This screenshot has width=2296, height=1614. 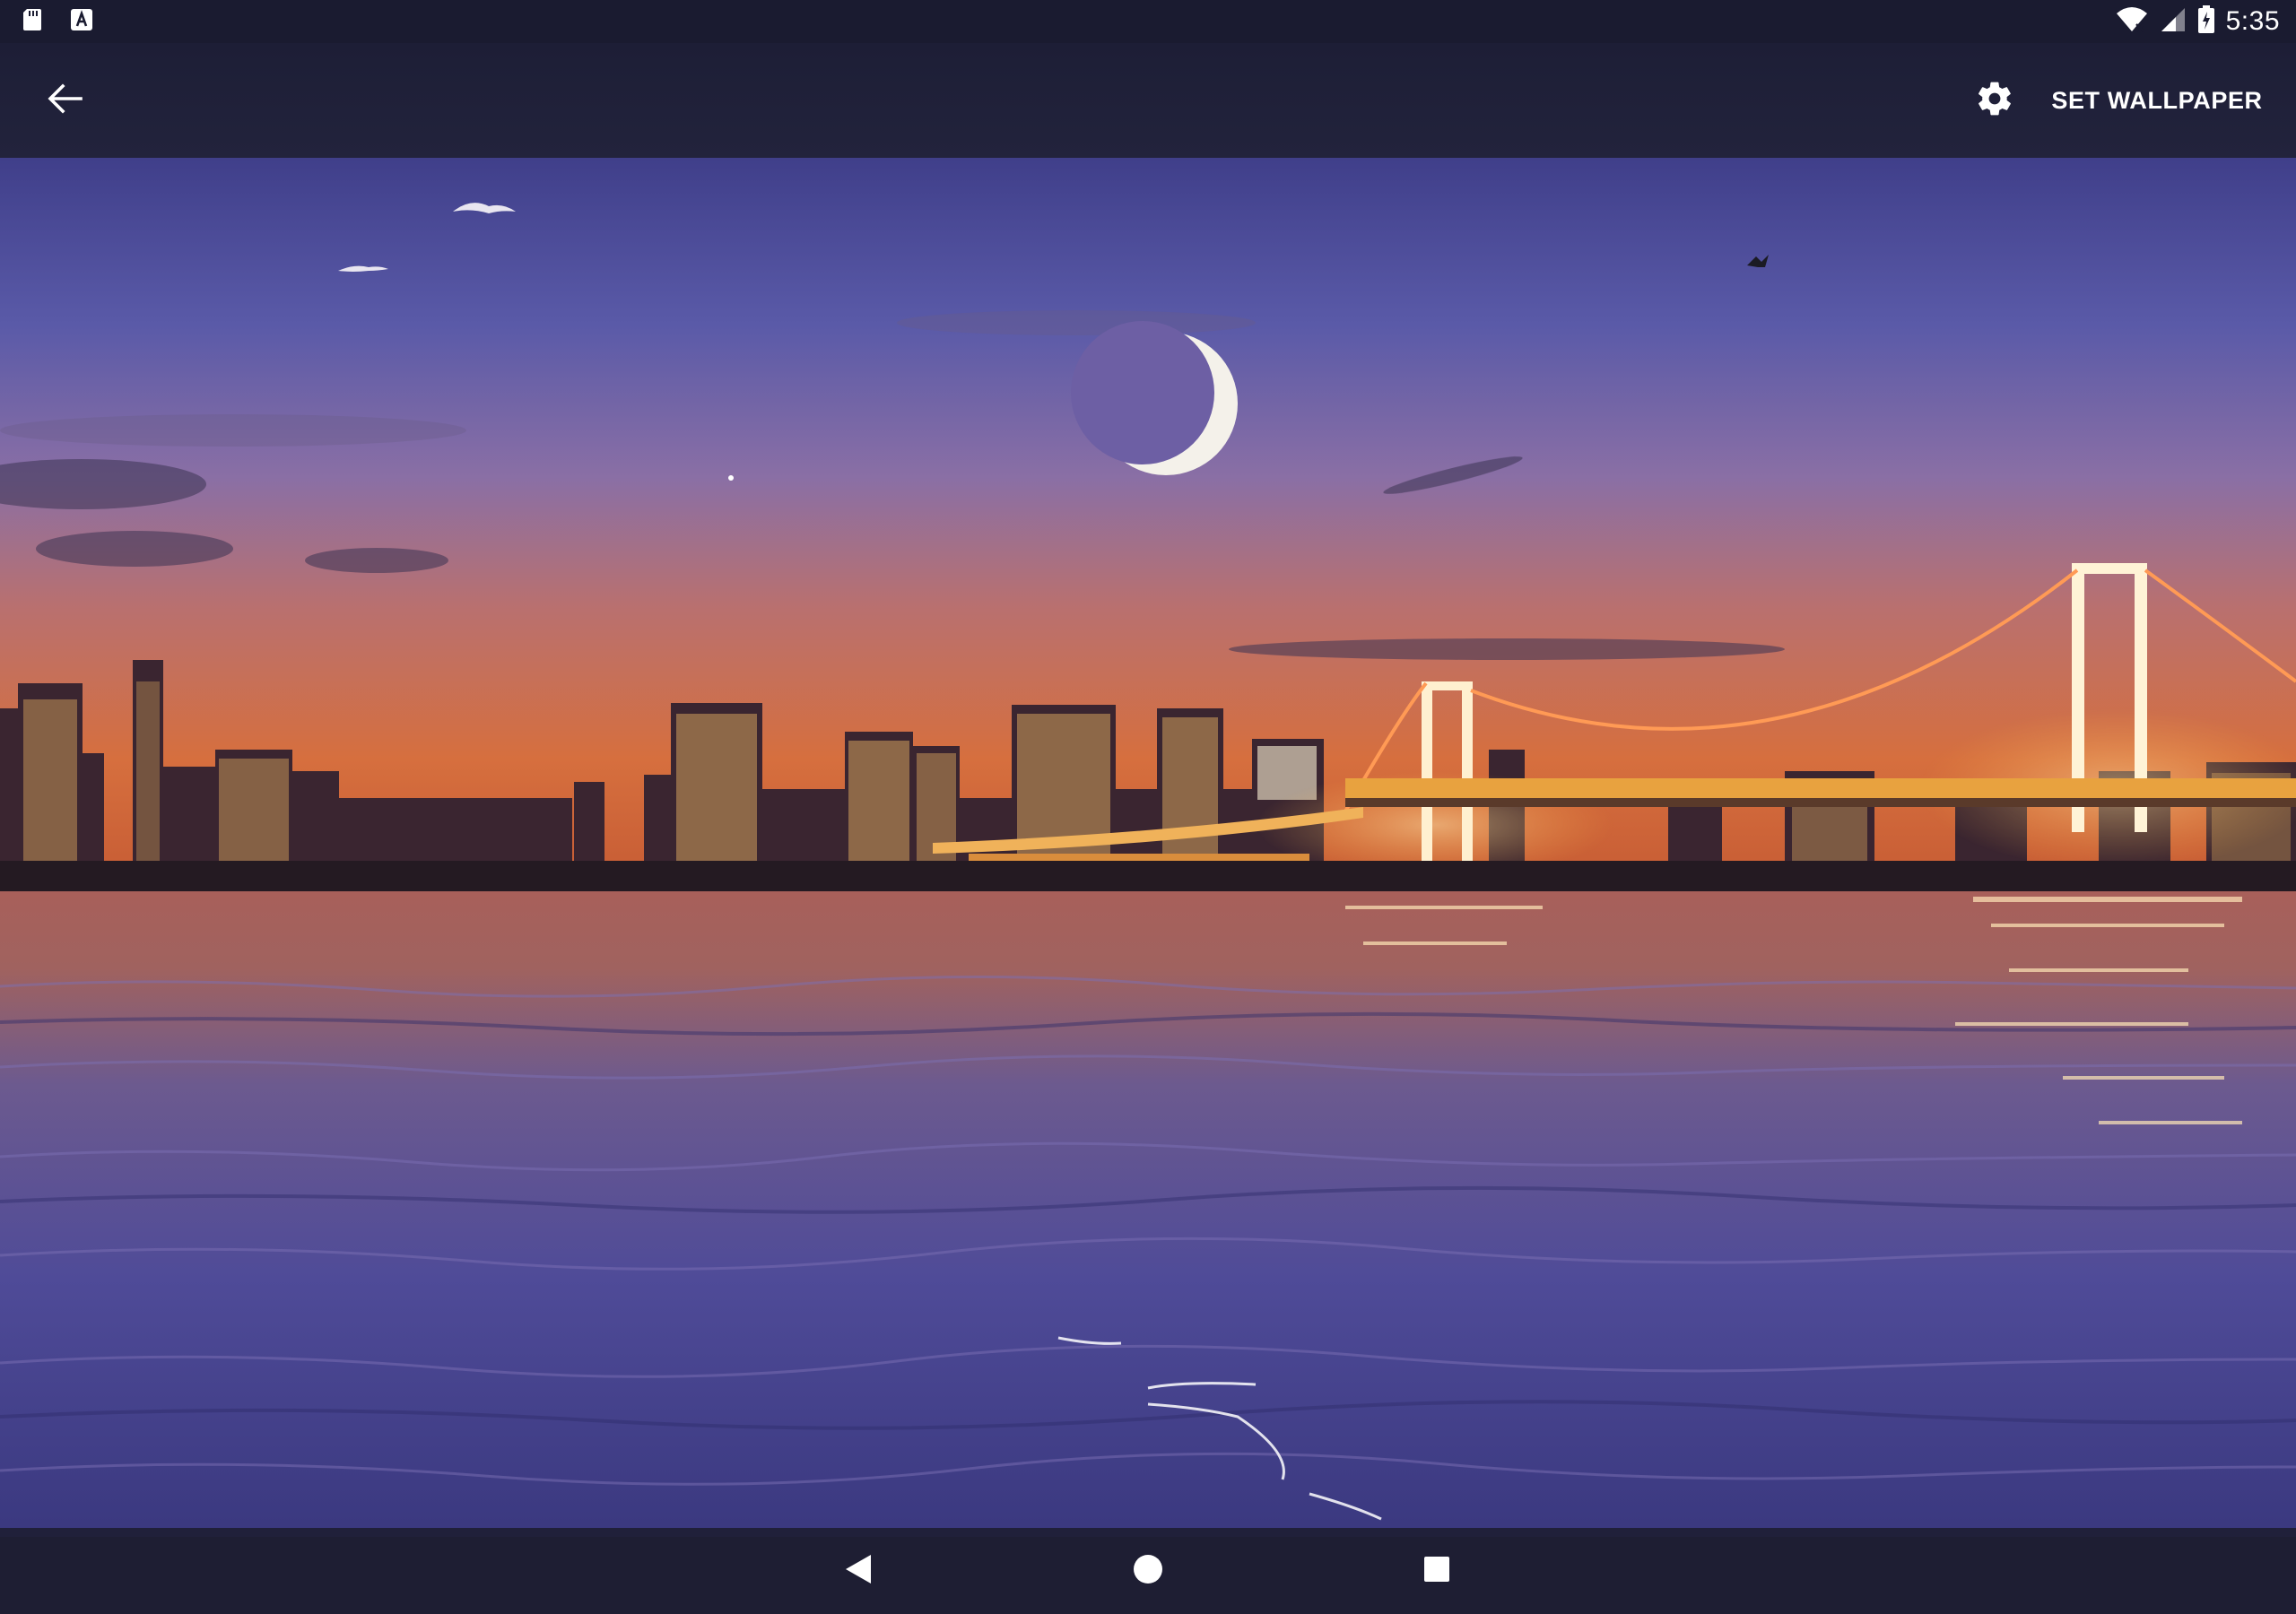 I want to click on set-wallpaper-button: SET WALLPAPER, so click(x=2157, y=100).